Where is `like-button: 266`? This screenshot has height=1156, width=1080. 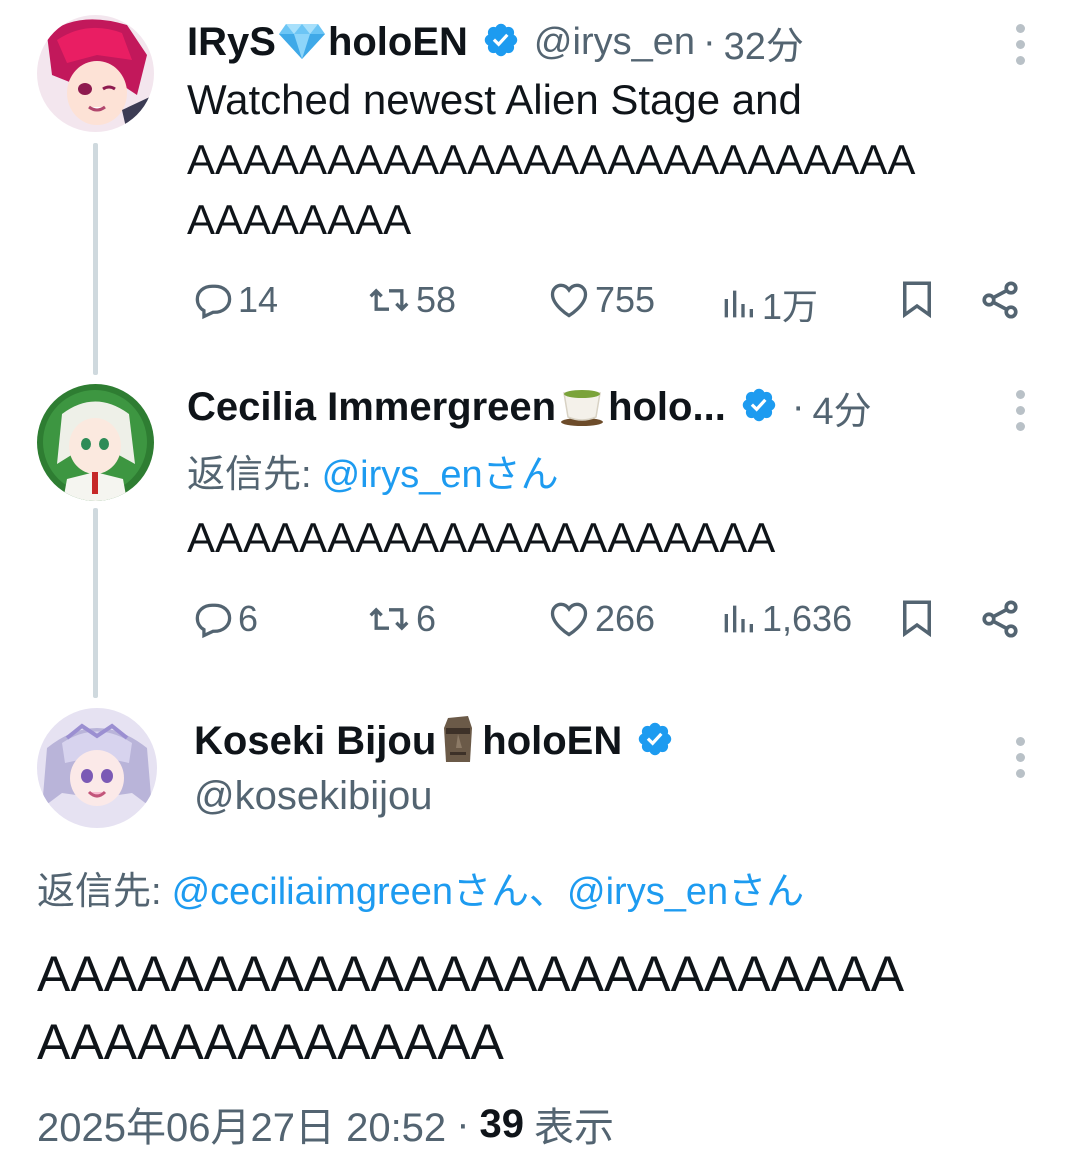 like-button: 266 is located at coordinates (601, 619).